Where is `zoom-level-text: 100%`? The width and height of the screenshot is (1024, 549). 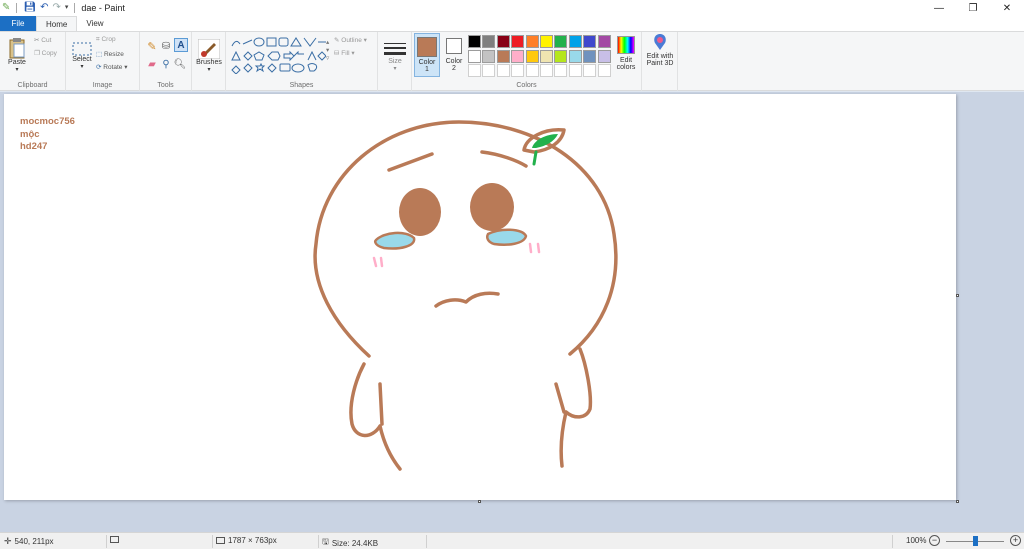
zoom-level-text: 100% is located at coordinates (916, 540).